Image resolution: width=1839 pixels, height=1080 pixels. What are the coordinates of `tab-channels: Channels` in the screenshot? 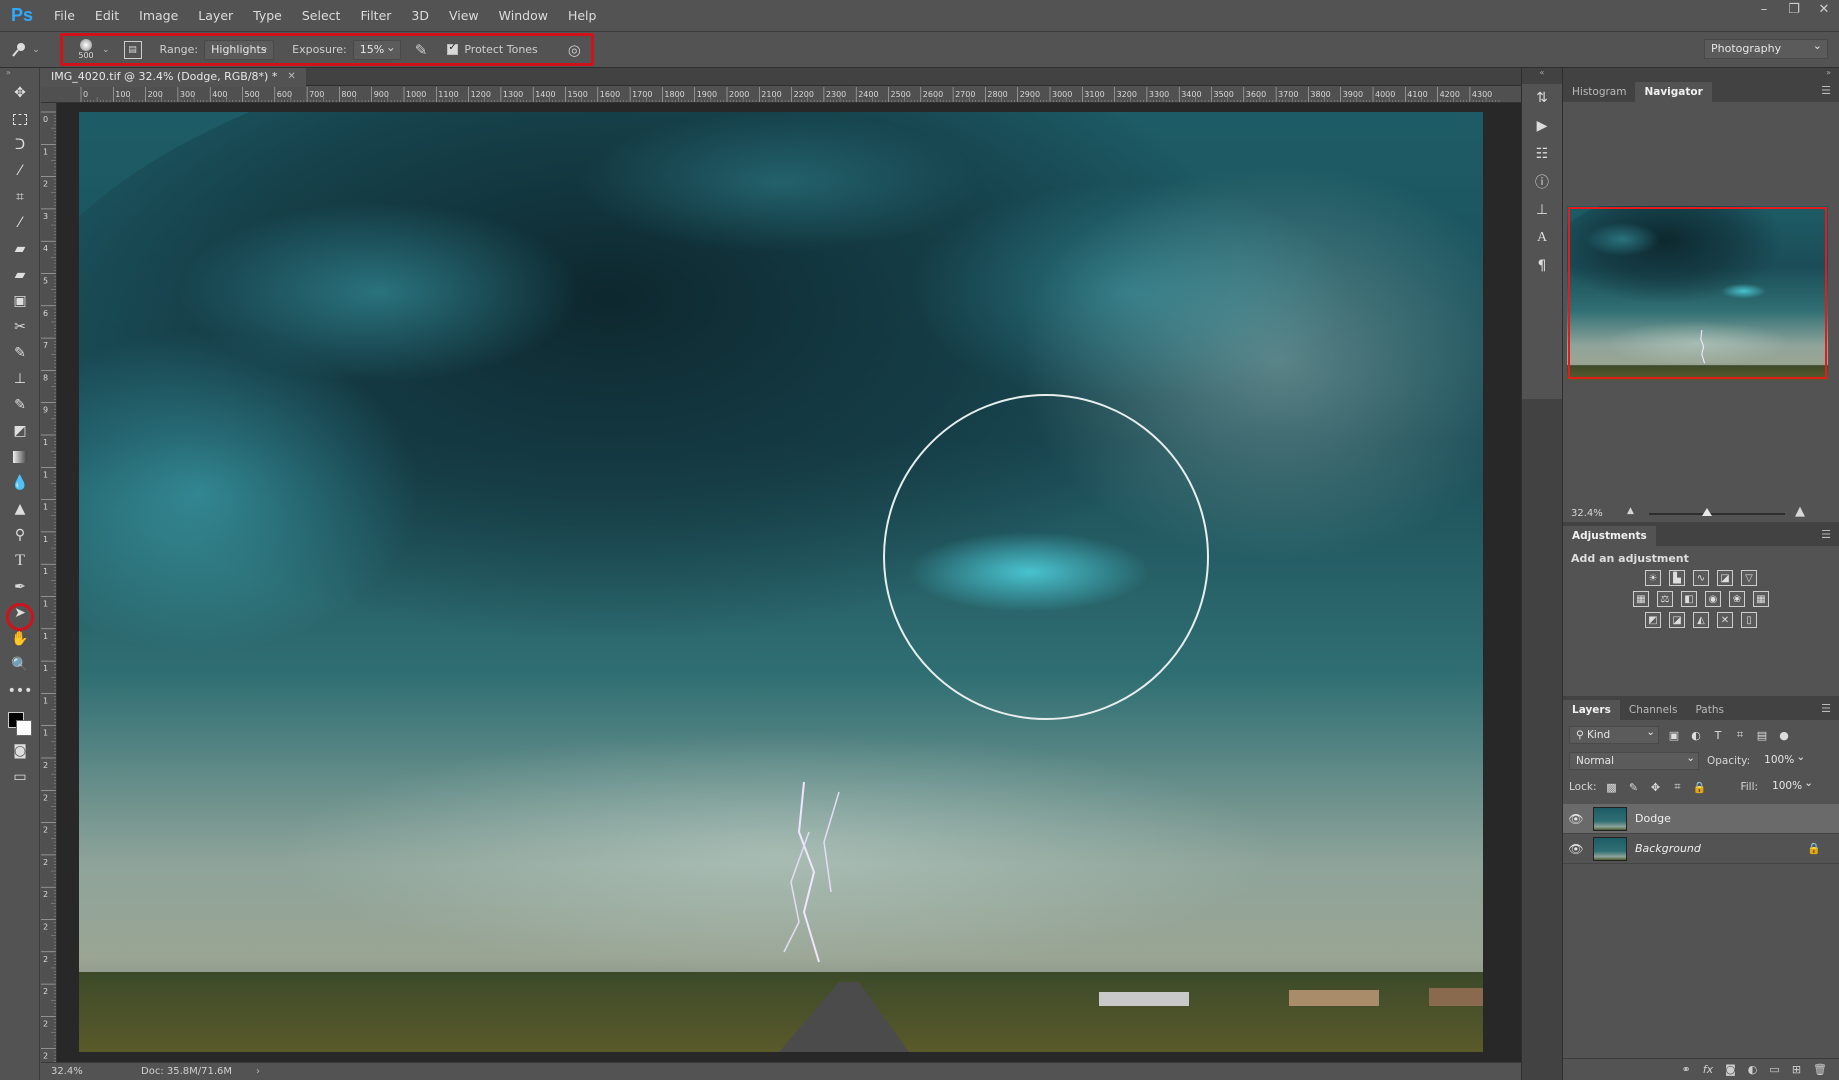 It's located at (1653, 710).